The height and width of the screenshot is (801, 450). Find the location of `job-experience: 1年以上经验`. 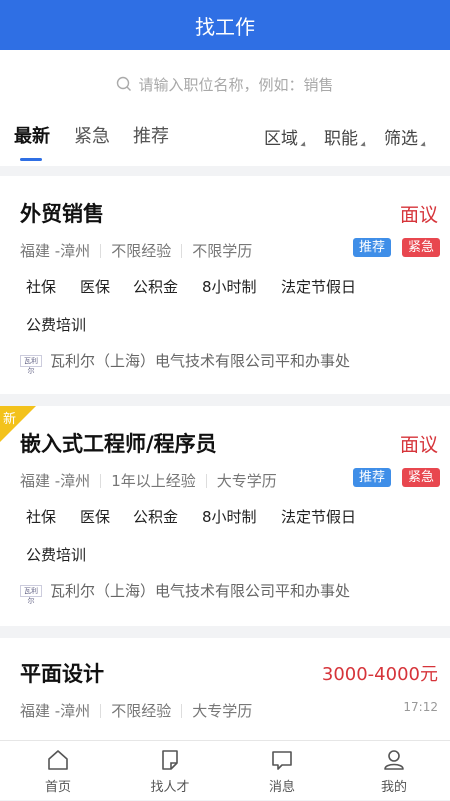

job-experience: 1年以上经验 is located at coordinates (153, 481).